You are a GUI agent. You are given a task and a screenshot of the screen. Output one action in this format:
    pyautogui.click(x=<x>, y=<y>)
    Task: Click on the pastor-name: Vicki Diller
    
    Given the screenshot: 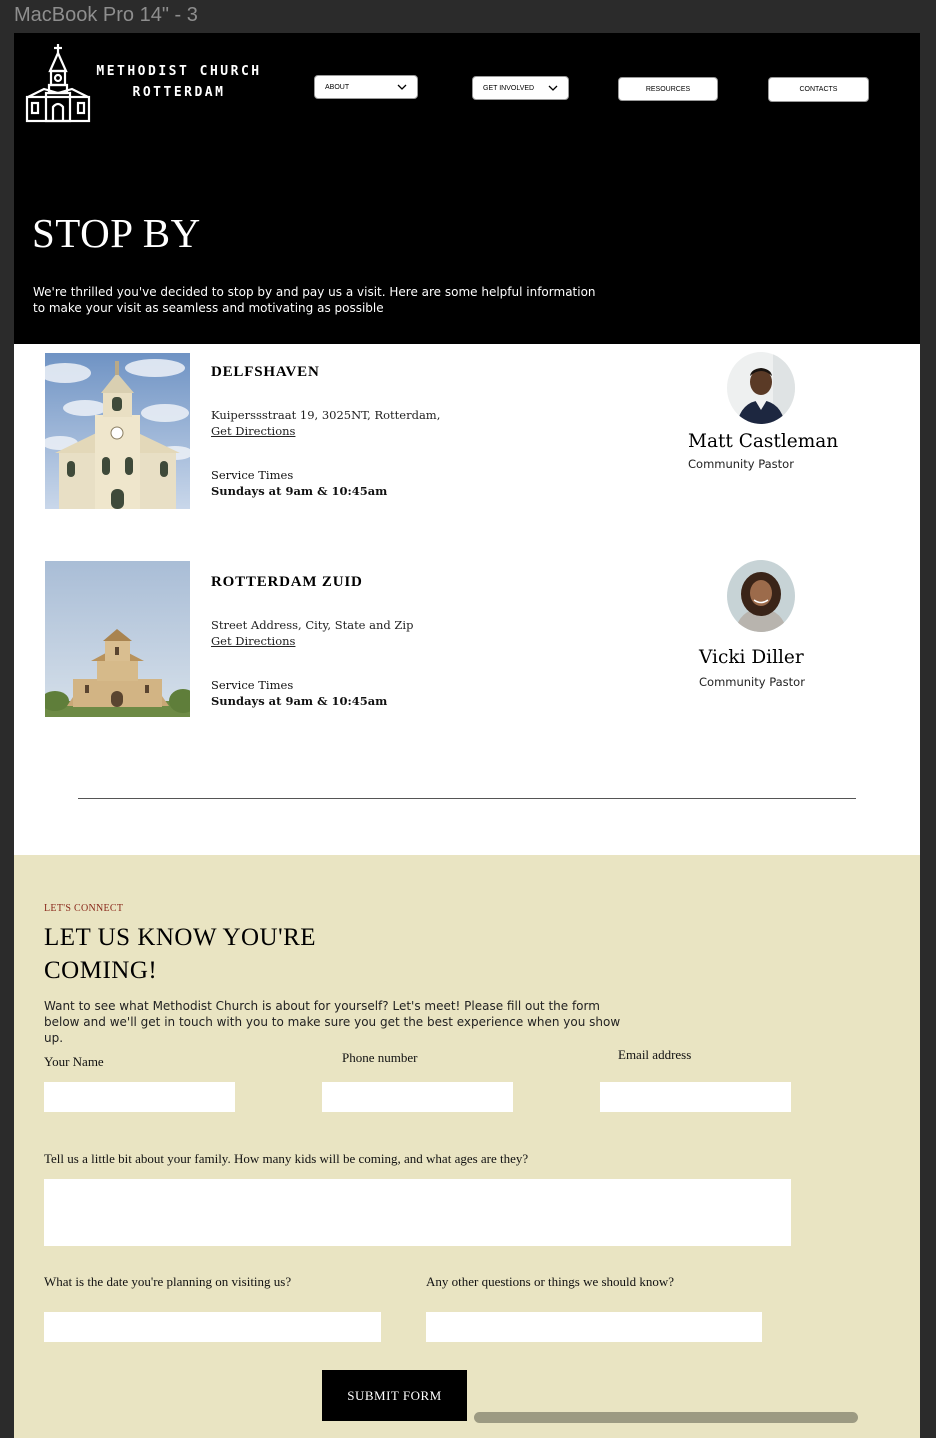 What is the action you would take?
    pyautogui.click(x=751, y=657)
    